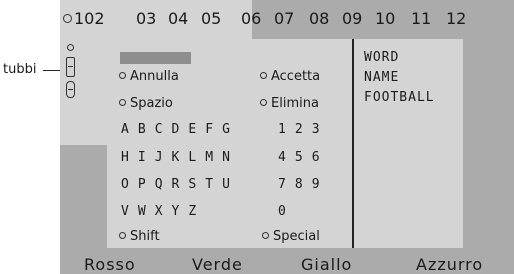 The height and width of the screenshot is (274, 514). Describe the element at coordinates (352, 19) in the screenshot. I see `channel-09: 09` at that location.